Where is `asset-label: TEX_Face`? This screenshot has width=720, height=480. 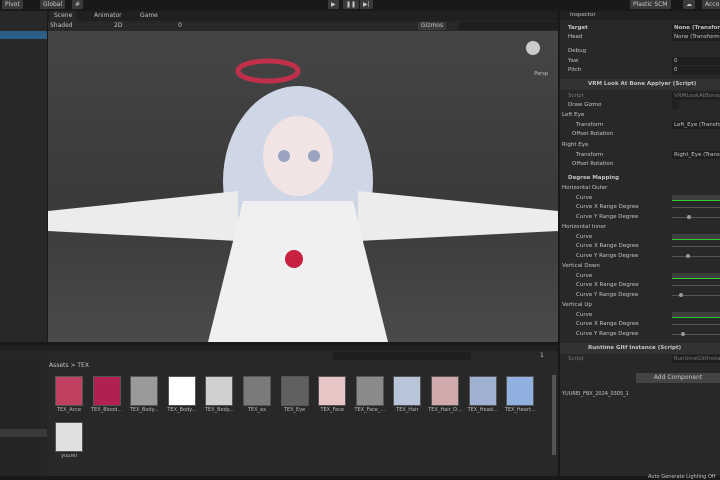 asset-label: TEX_Face is located at coordinates (332, 410).